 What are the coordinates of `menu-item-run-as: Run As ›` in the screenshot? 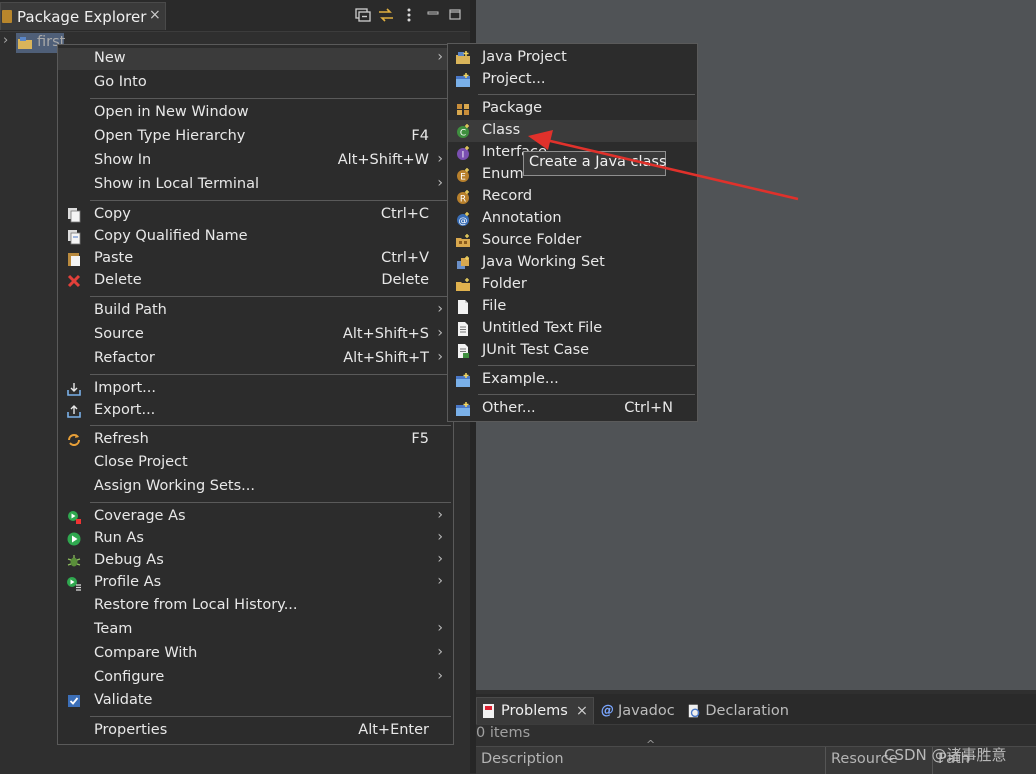 It's located at (255, 539).